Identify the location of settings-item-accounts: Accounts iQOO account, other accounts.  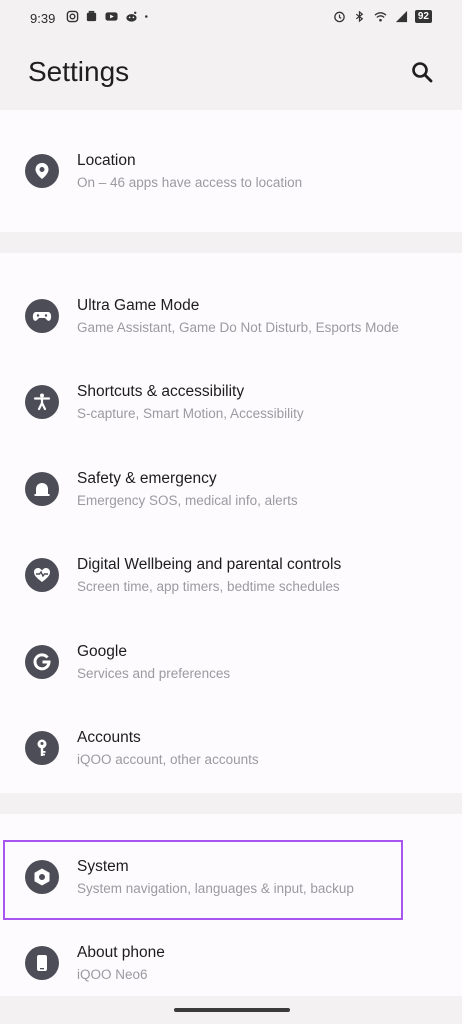
(231, 748).